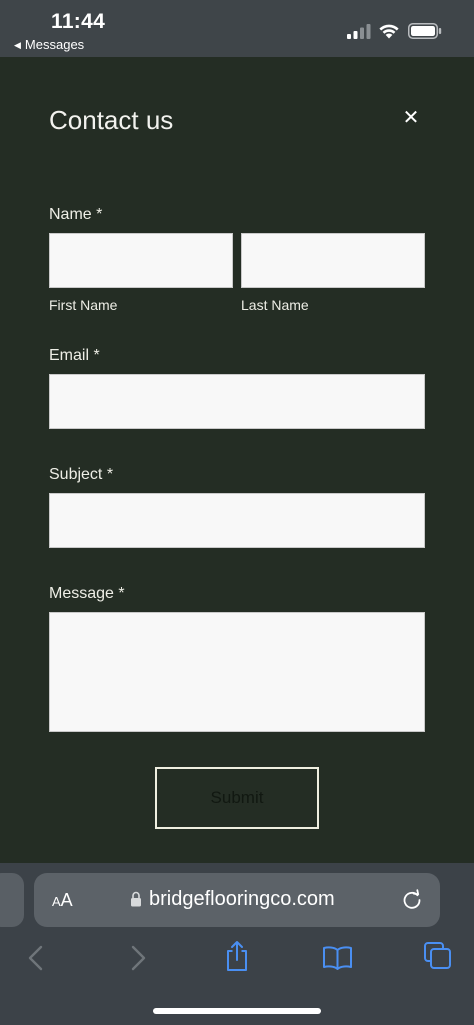  What do you see at coordinates (74, 355) in the screenshot?
I see `email-label: Email *` at bounding box center [74, 355].